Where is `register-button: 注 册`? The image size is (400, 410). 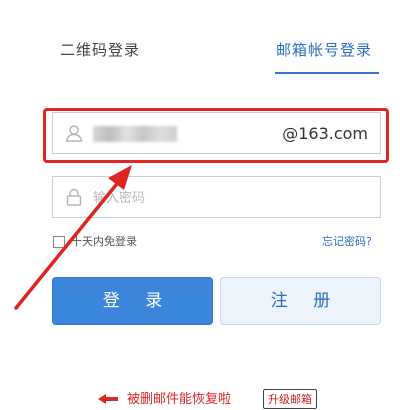 register-button: 注 册 is located at coordinates (300, 301).